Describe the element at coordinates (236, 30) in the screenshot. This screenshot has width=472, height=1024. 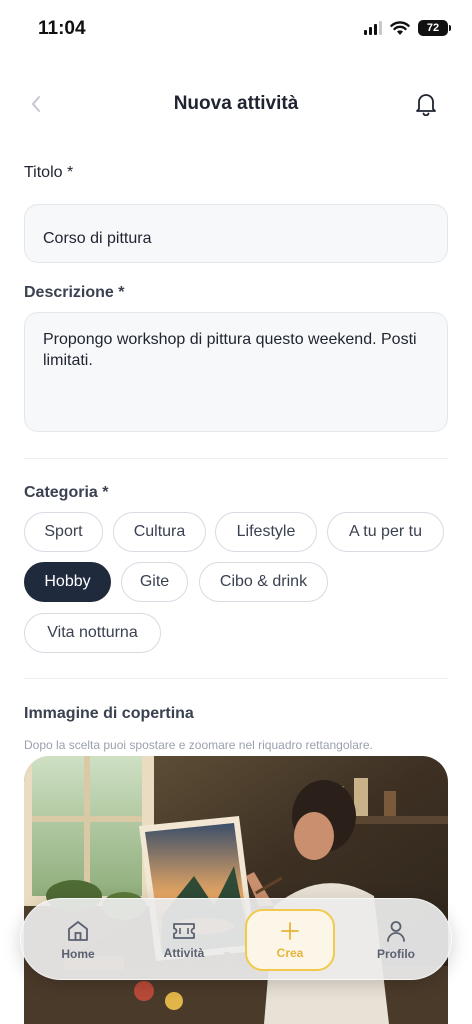
I see `status-bar: 11:04 72` at that location.